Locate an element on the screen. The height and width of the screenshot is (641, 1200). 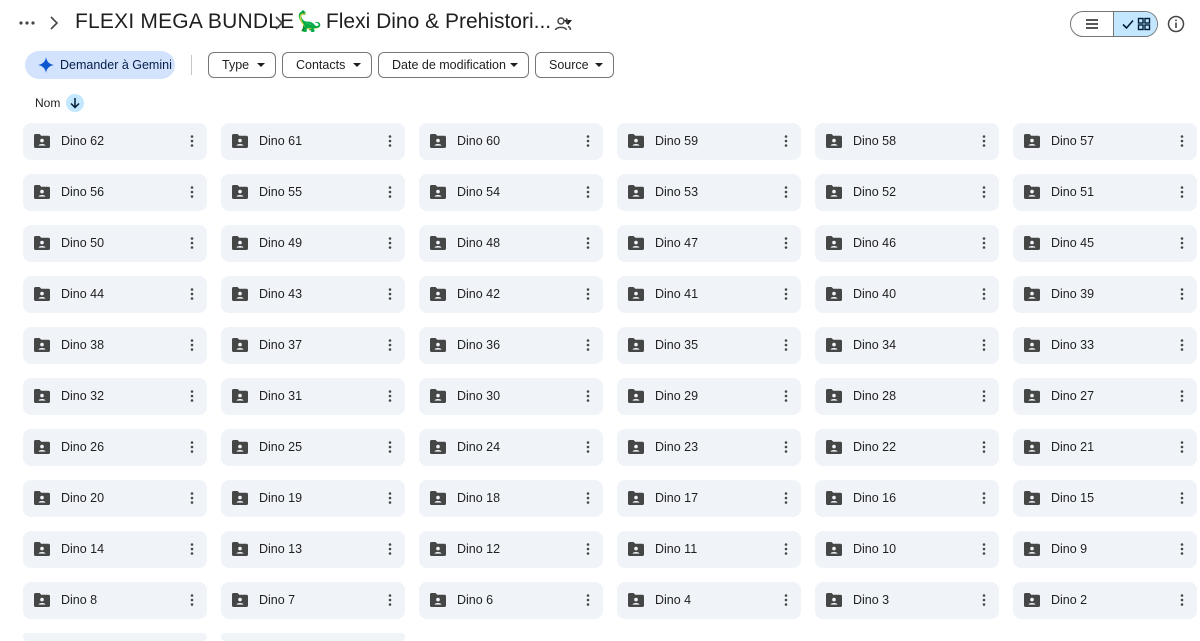
shared-people-icon is located at coordinates (563, 24).